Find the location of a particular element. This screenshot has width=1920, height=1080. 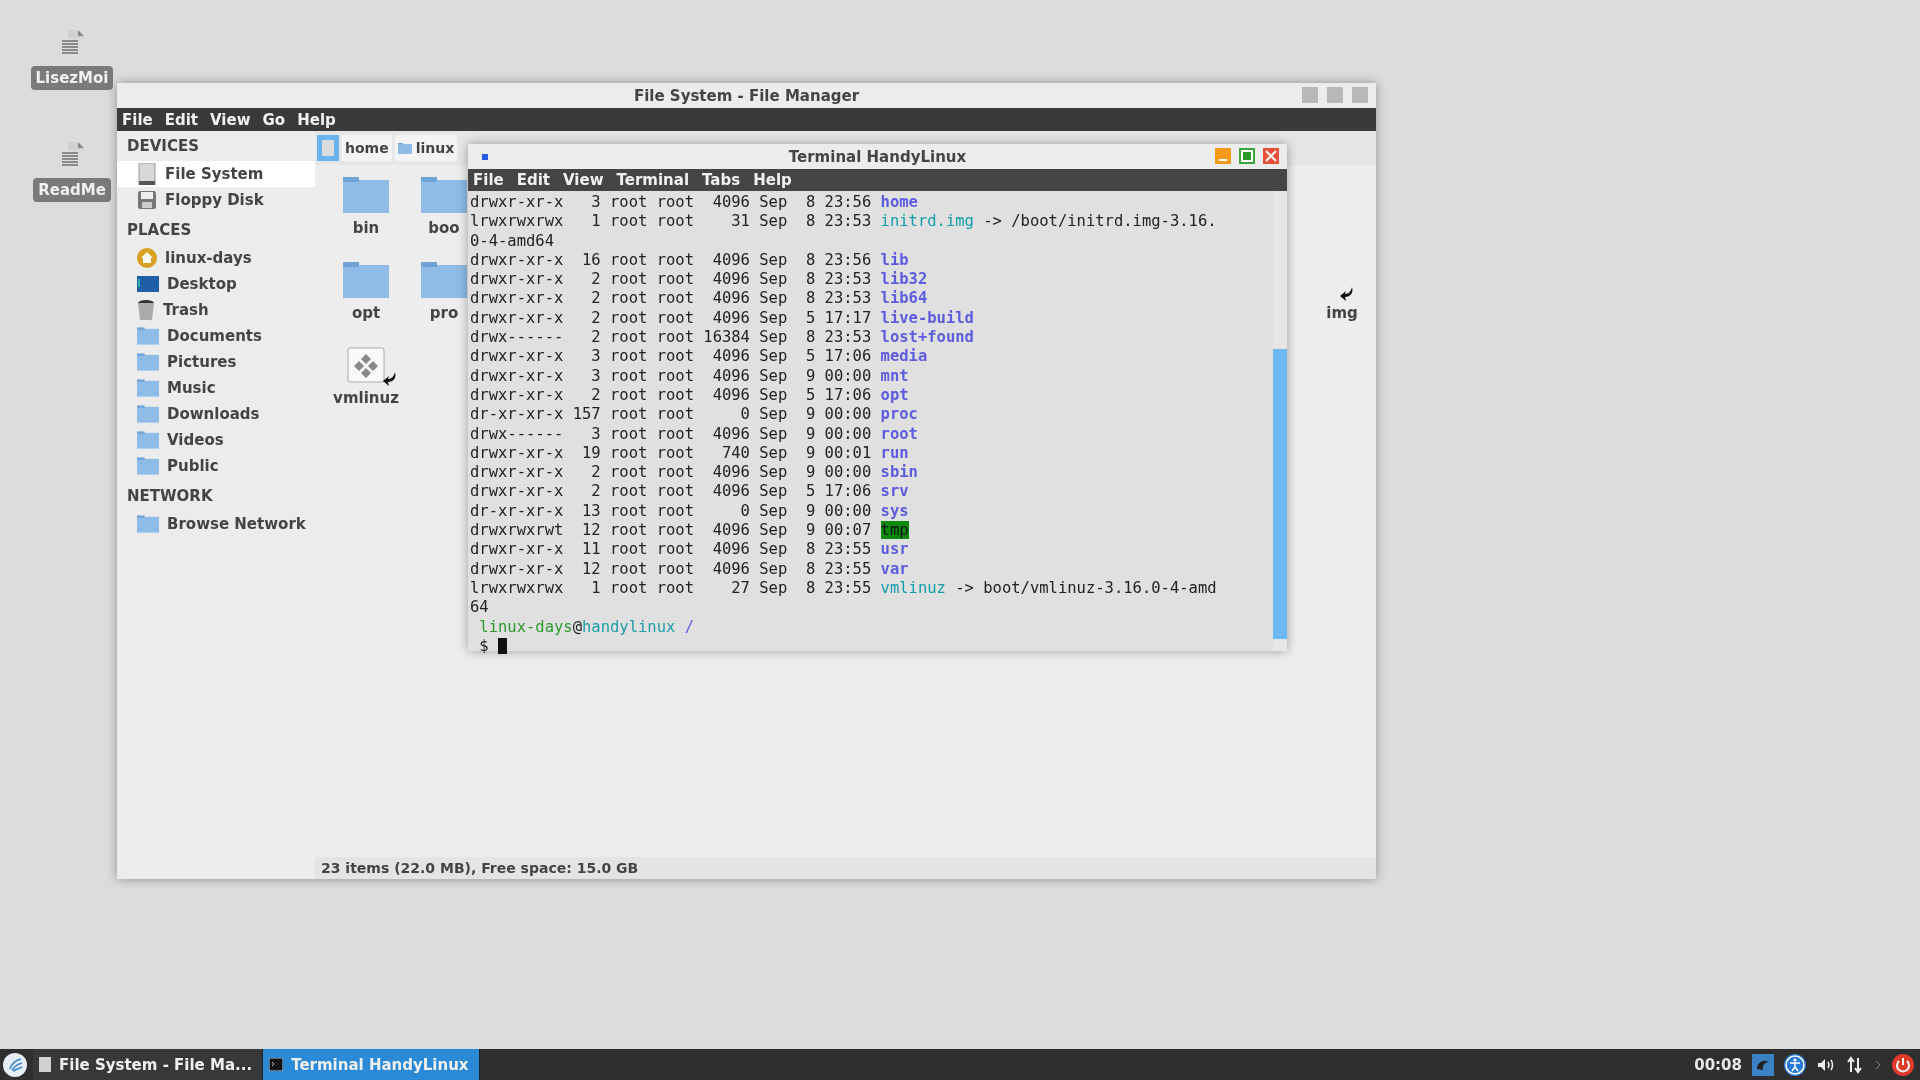

sidebar-item: Downloads is located at coordinates (216, 414).